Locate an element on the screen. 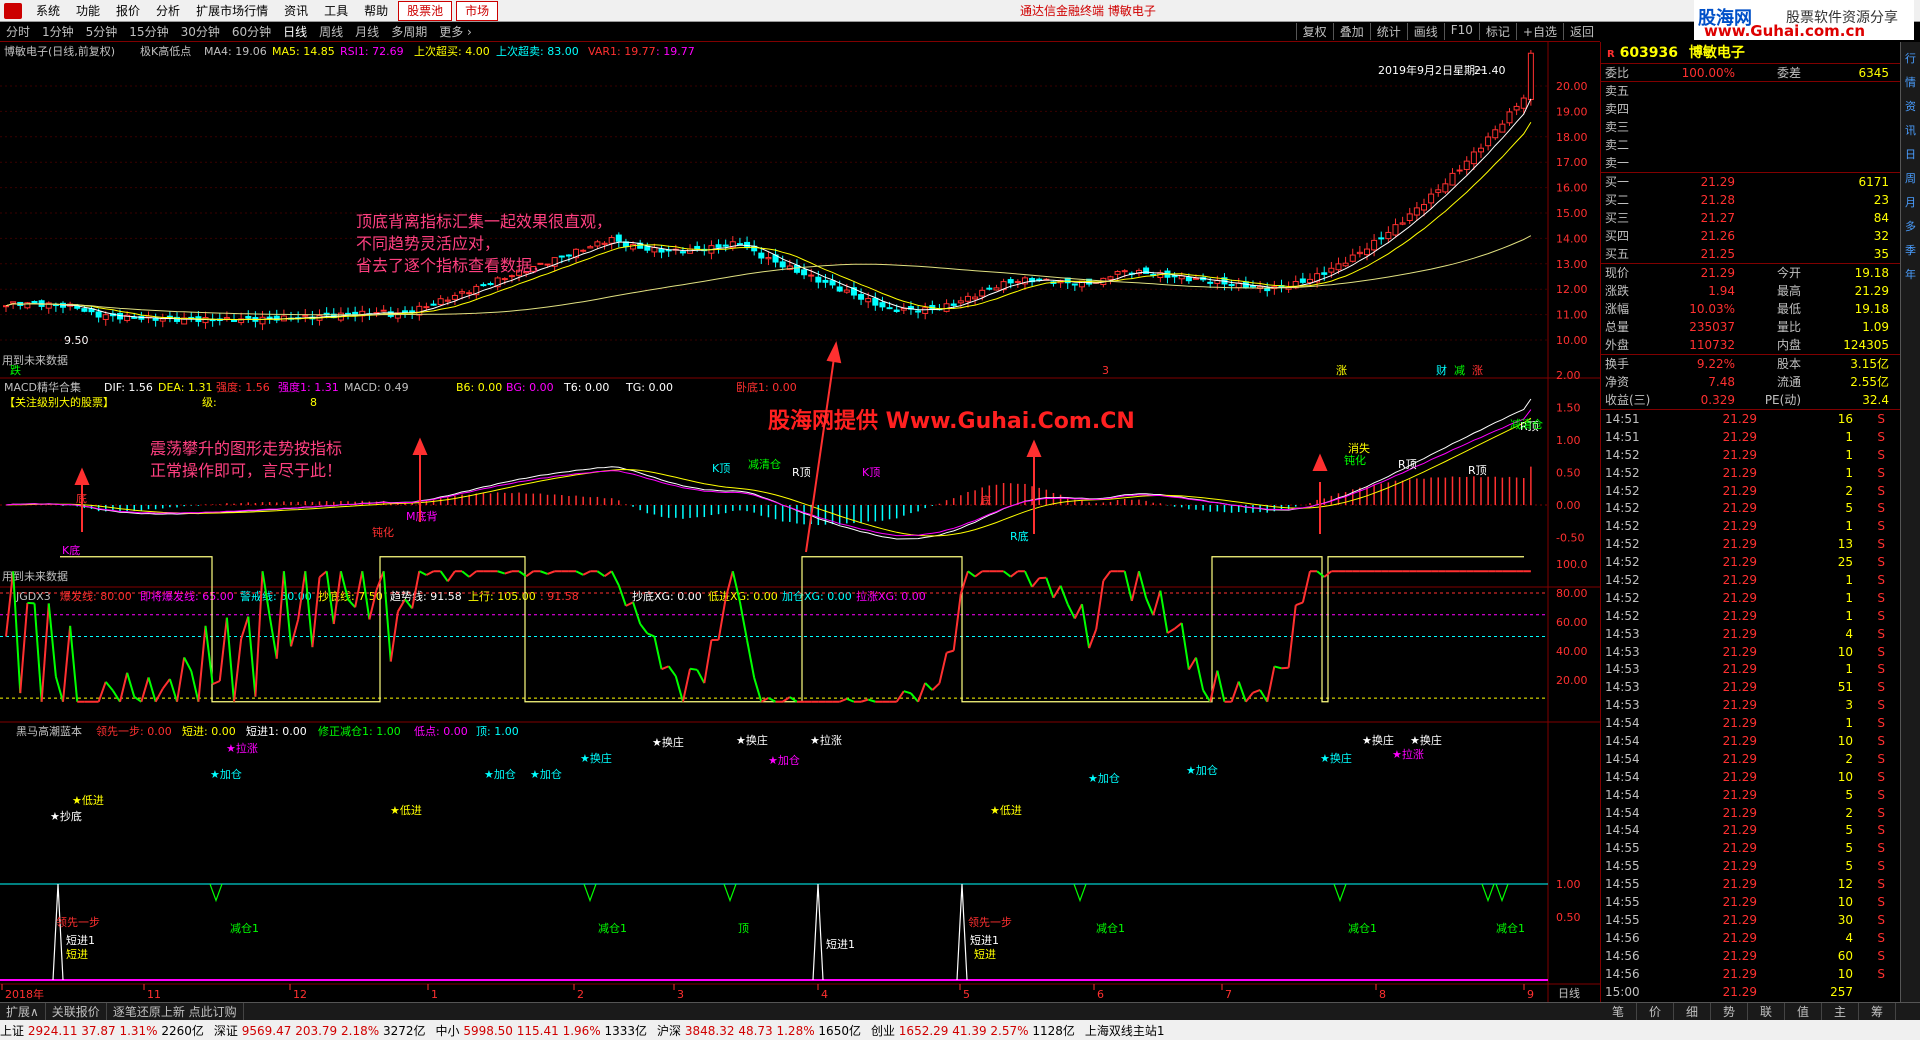 Image resolution: width=1920 pixels, height=1040 pixels. period-tab-15min: 15分钟 is located at coordinates (148, 31).